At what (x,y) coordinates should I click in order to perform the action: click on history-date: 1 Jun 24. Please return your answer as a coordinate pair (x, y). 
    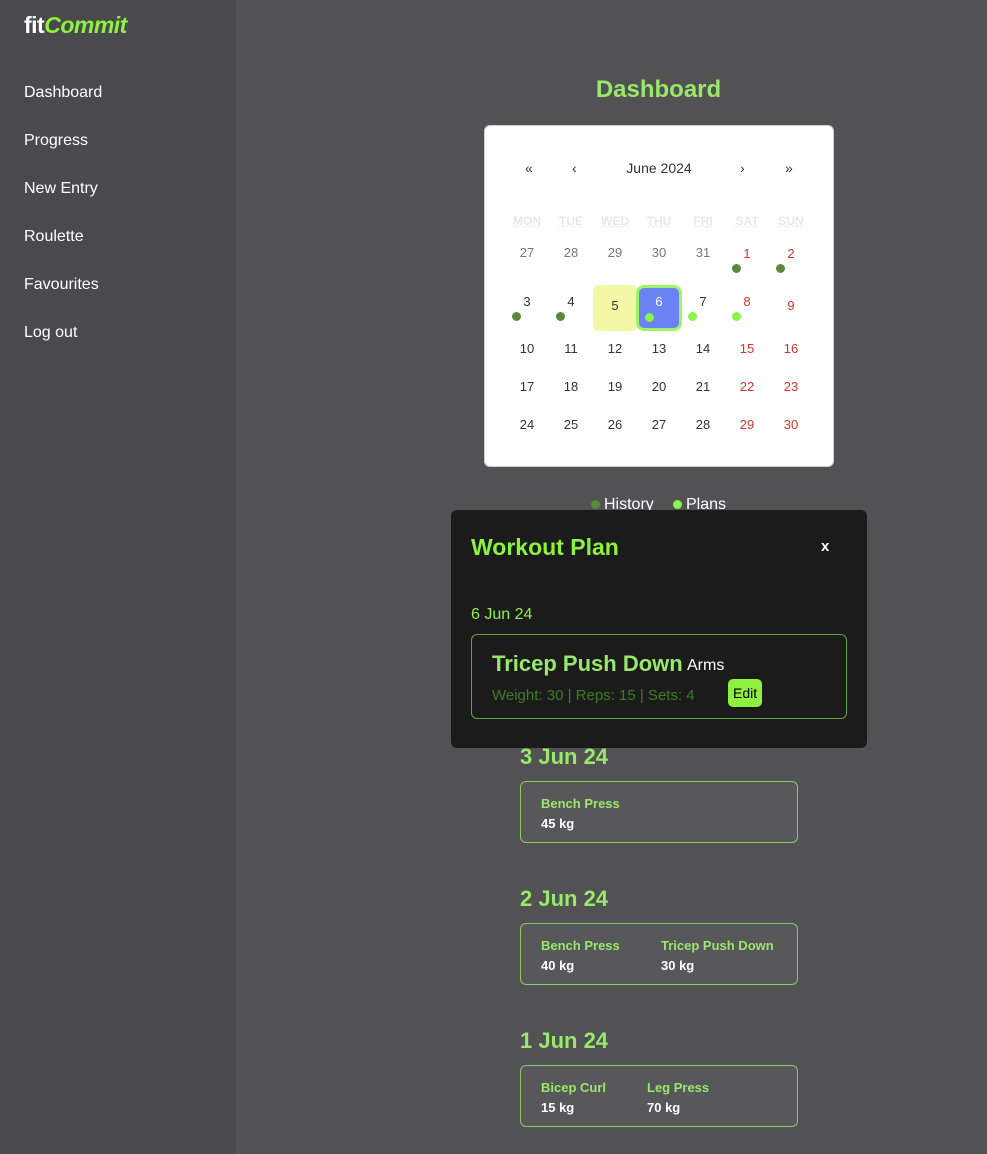
    Looking at the image, I should click on (564, 1040).